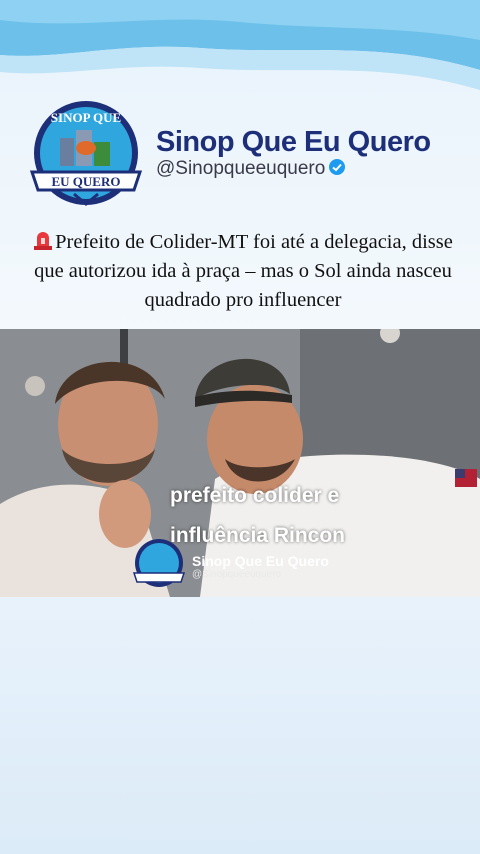 This screenshot has width=480, height=854. Describe the element at coordinates (337, 167) in the screenshot. I see `verified-badge-icon` at that location.